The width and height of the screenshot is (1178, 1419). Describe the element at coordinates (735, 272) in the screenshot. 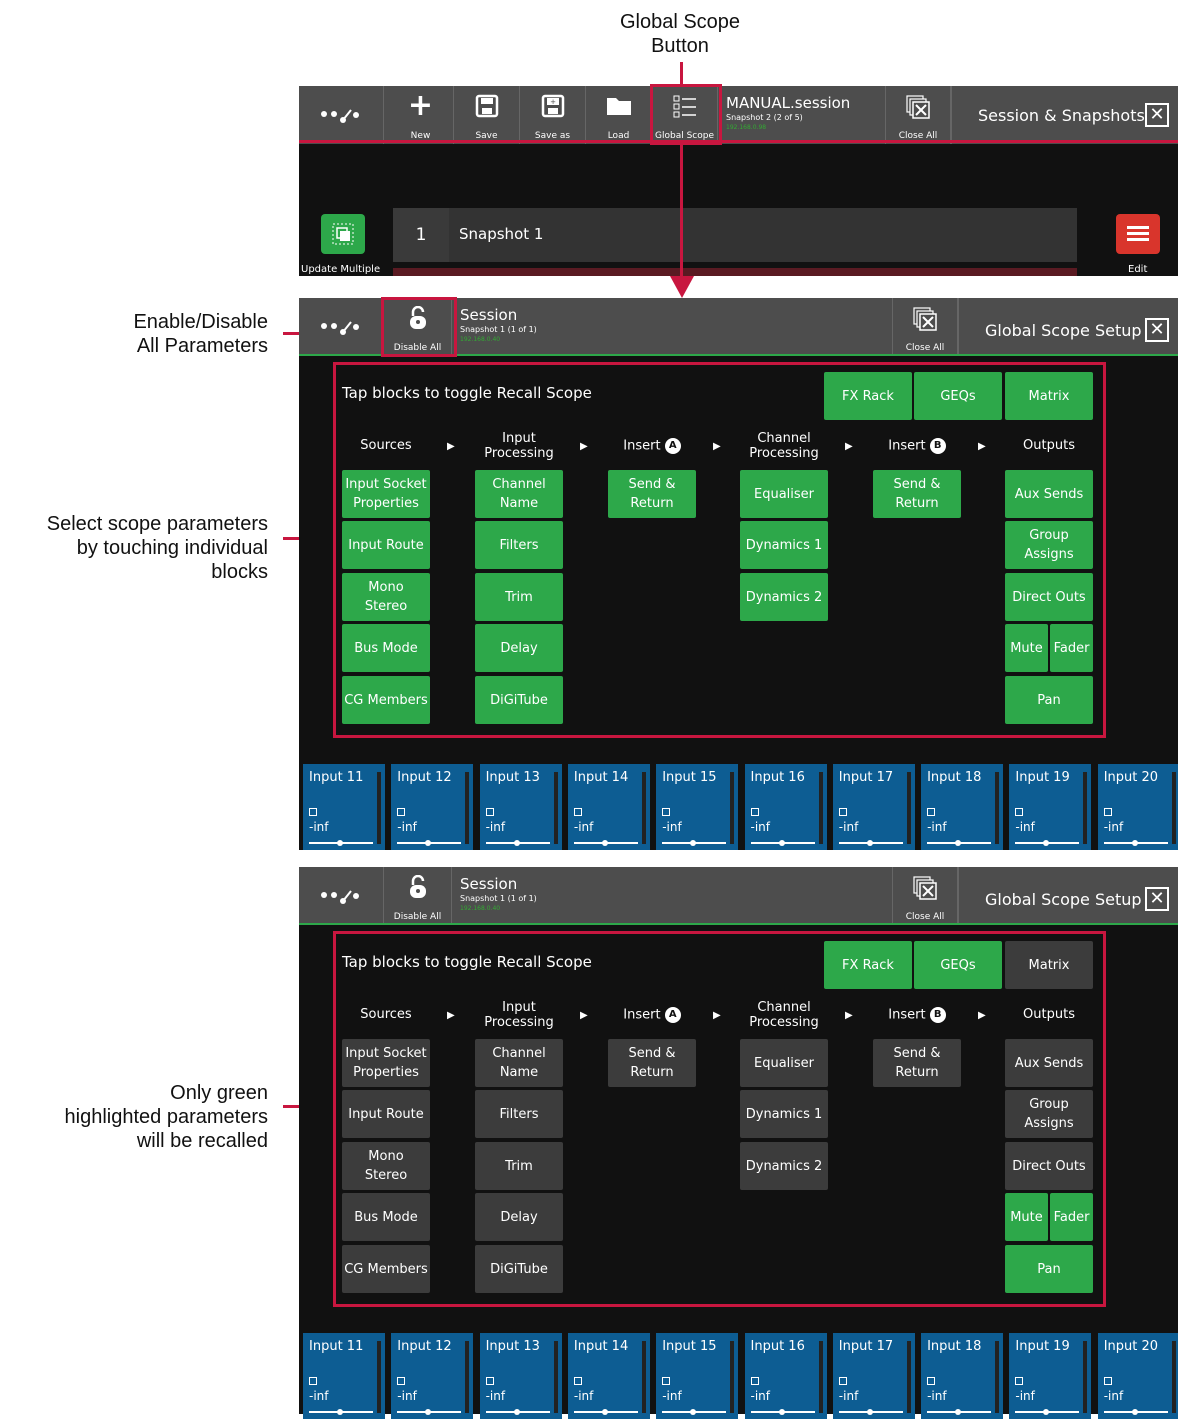

I see `snapshot-row-next` at that location.